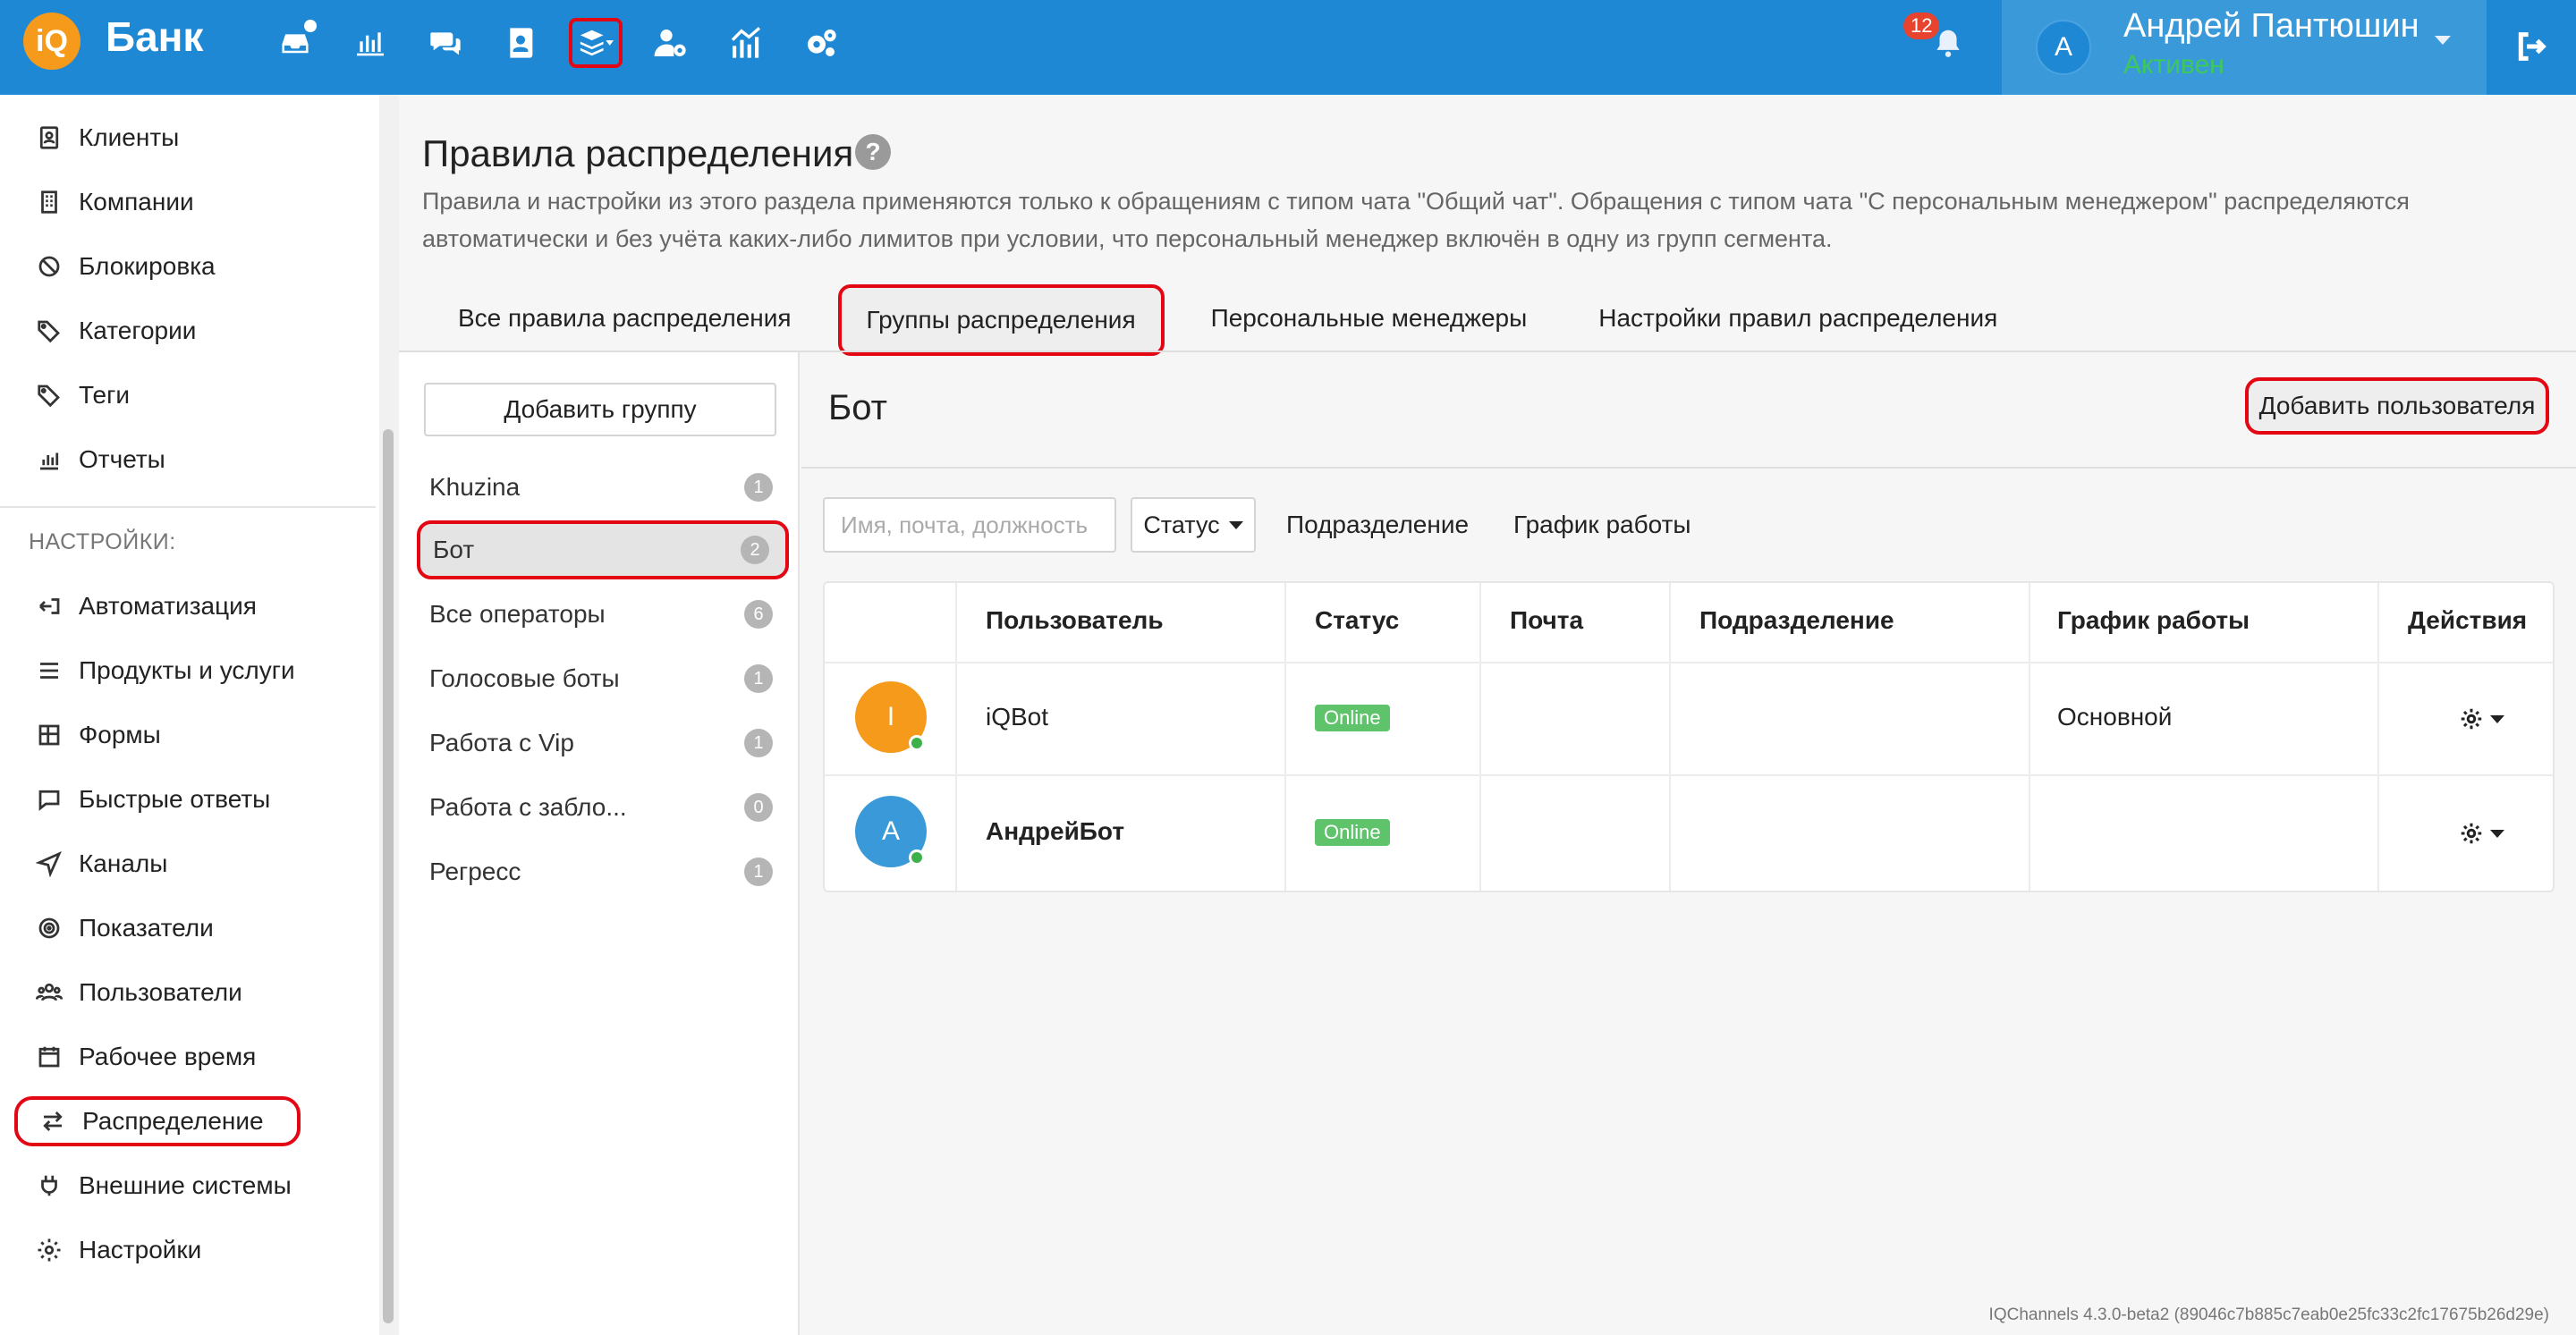 This screenshot has height=1335, width=2576. Describe the element at coordinates (188, 331) in the screenshot. I see `sidebar-item-categories: Категории` at that location.